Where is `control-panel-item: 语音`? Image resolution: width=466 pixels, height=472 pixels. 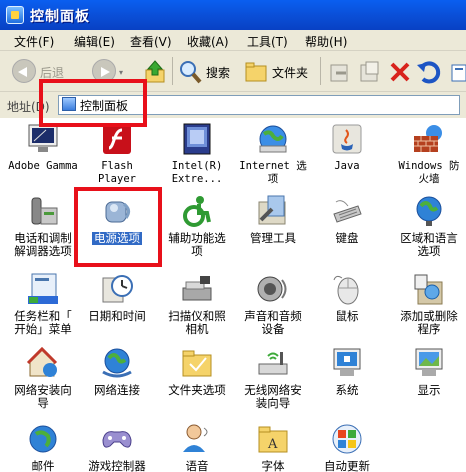
control-panel-item: 语音 is located at coordinates (197, 447).